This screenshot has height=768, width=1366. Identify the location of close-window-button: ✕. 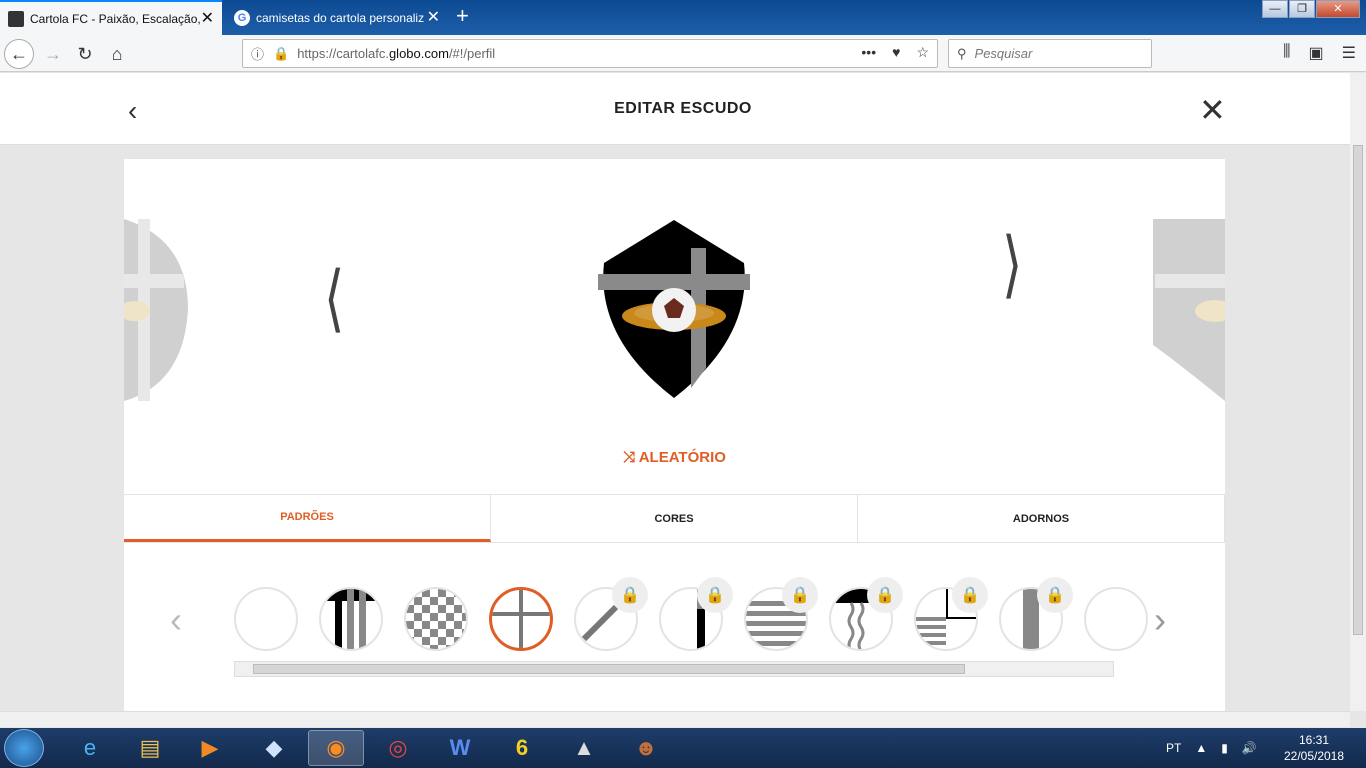
(1338, 9).